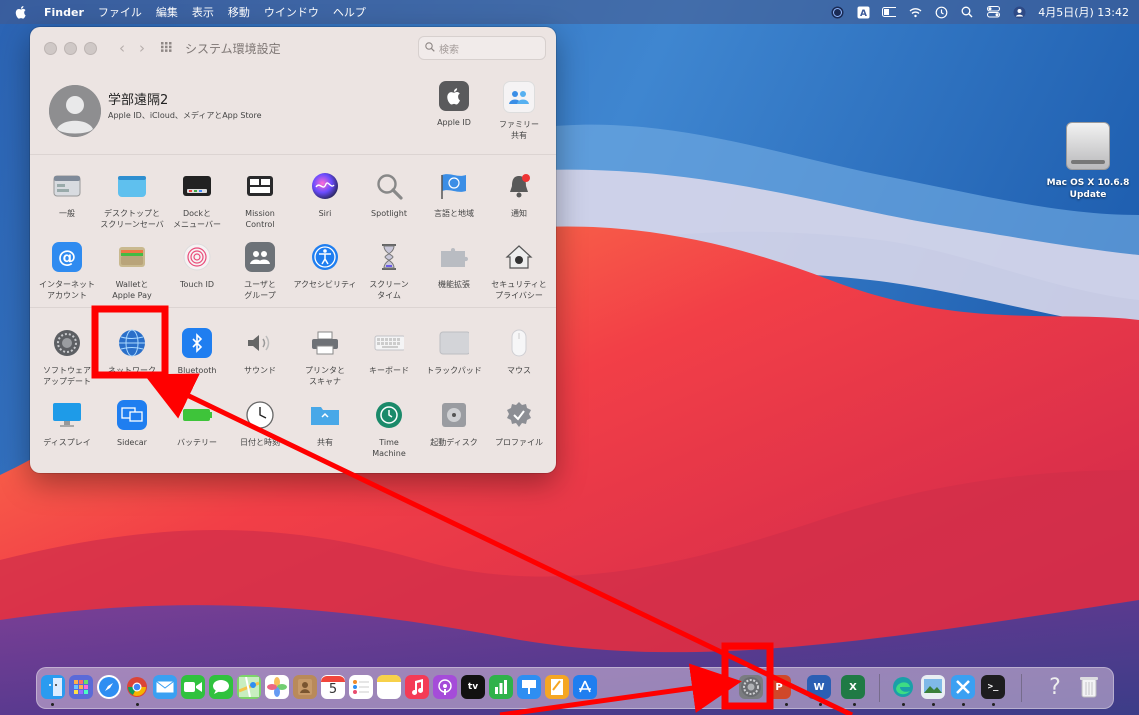  I want to click on account-name: 学部遠隔2, so click(138, 98).